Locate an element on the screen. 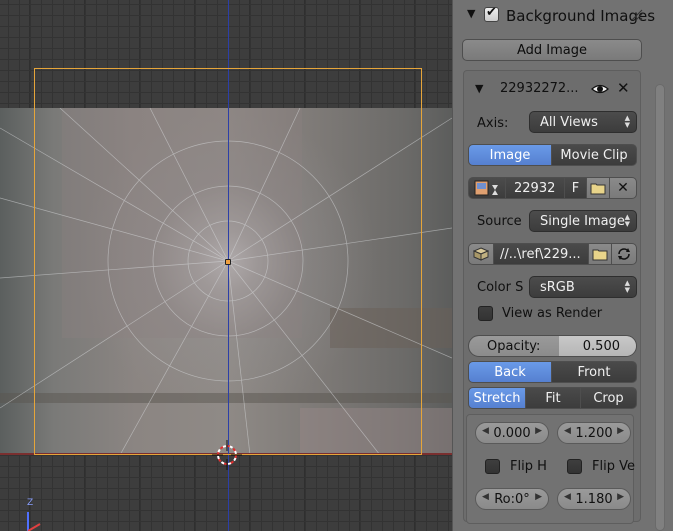 The image size is (673, 531). size-value: 1.180 is located at coordinates (594, 499).